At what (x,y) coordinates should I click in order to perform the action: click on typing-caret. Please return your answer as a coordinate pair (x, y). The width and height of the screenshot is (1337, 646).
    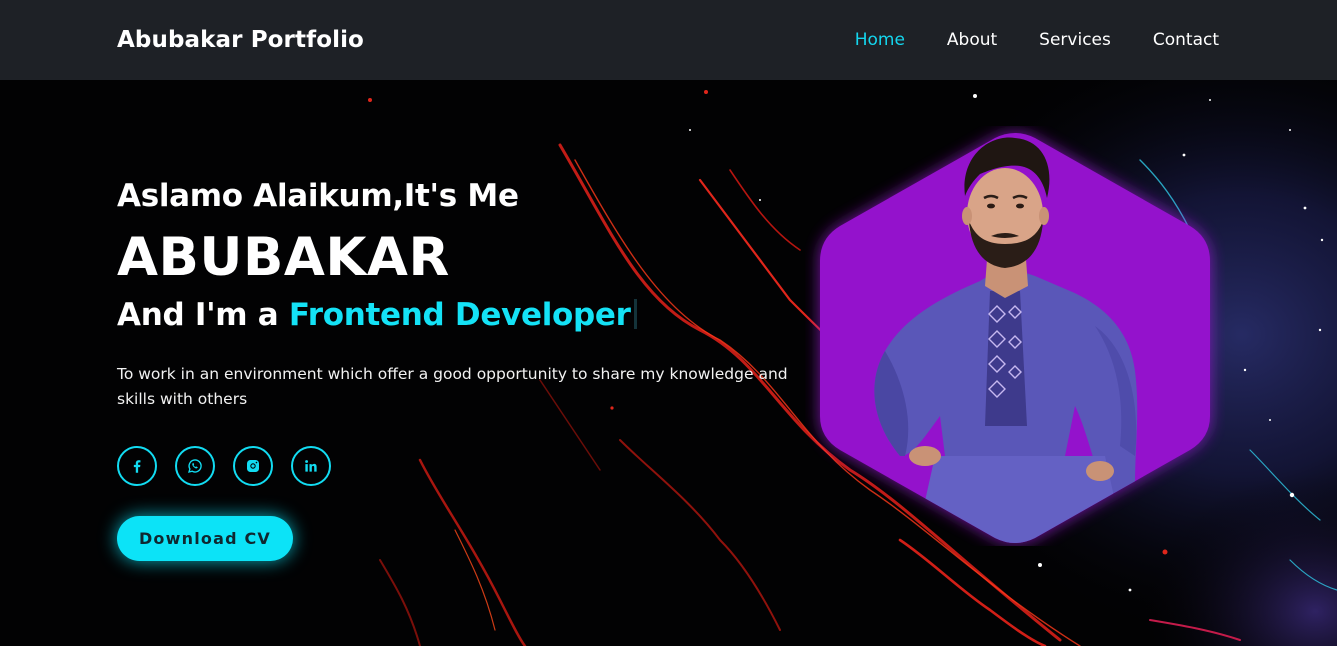
    Looking at the image, I should click on (635, 314).